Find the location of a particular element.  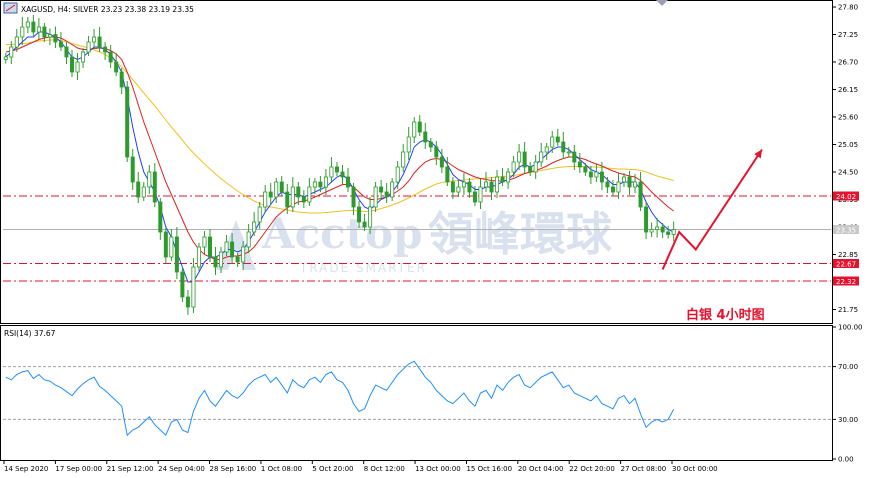

x-tick-label: 24 Sep 04:00 is located at coordinates (181, 469).